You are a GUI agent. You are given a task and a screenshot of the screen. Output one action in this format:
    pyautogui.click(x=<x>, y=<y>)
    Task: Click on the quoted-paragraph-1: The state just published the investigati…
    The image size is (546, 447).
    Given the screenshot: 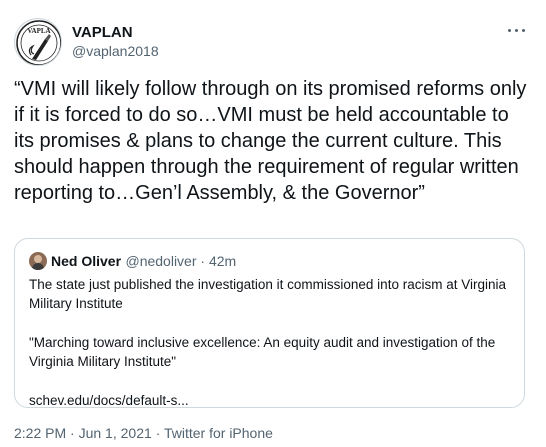 What is the action you would take?
    pyautogui.click(x=267, y=294)
    